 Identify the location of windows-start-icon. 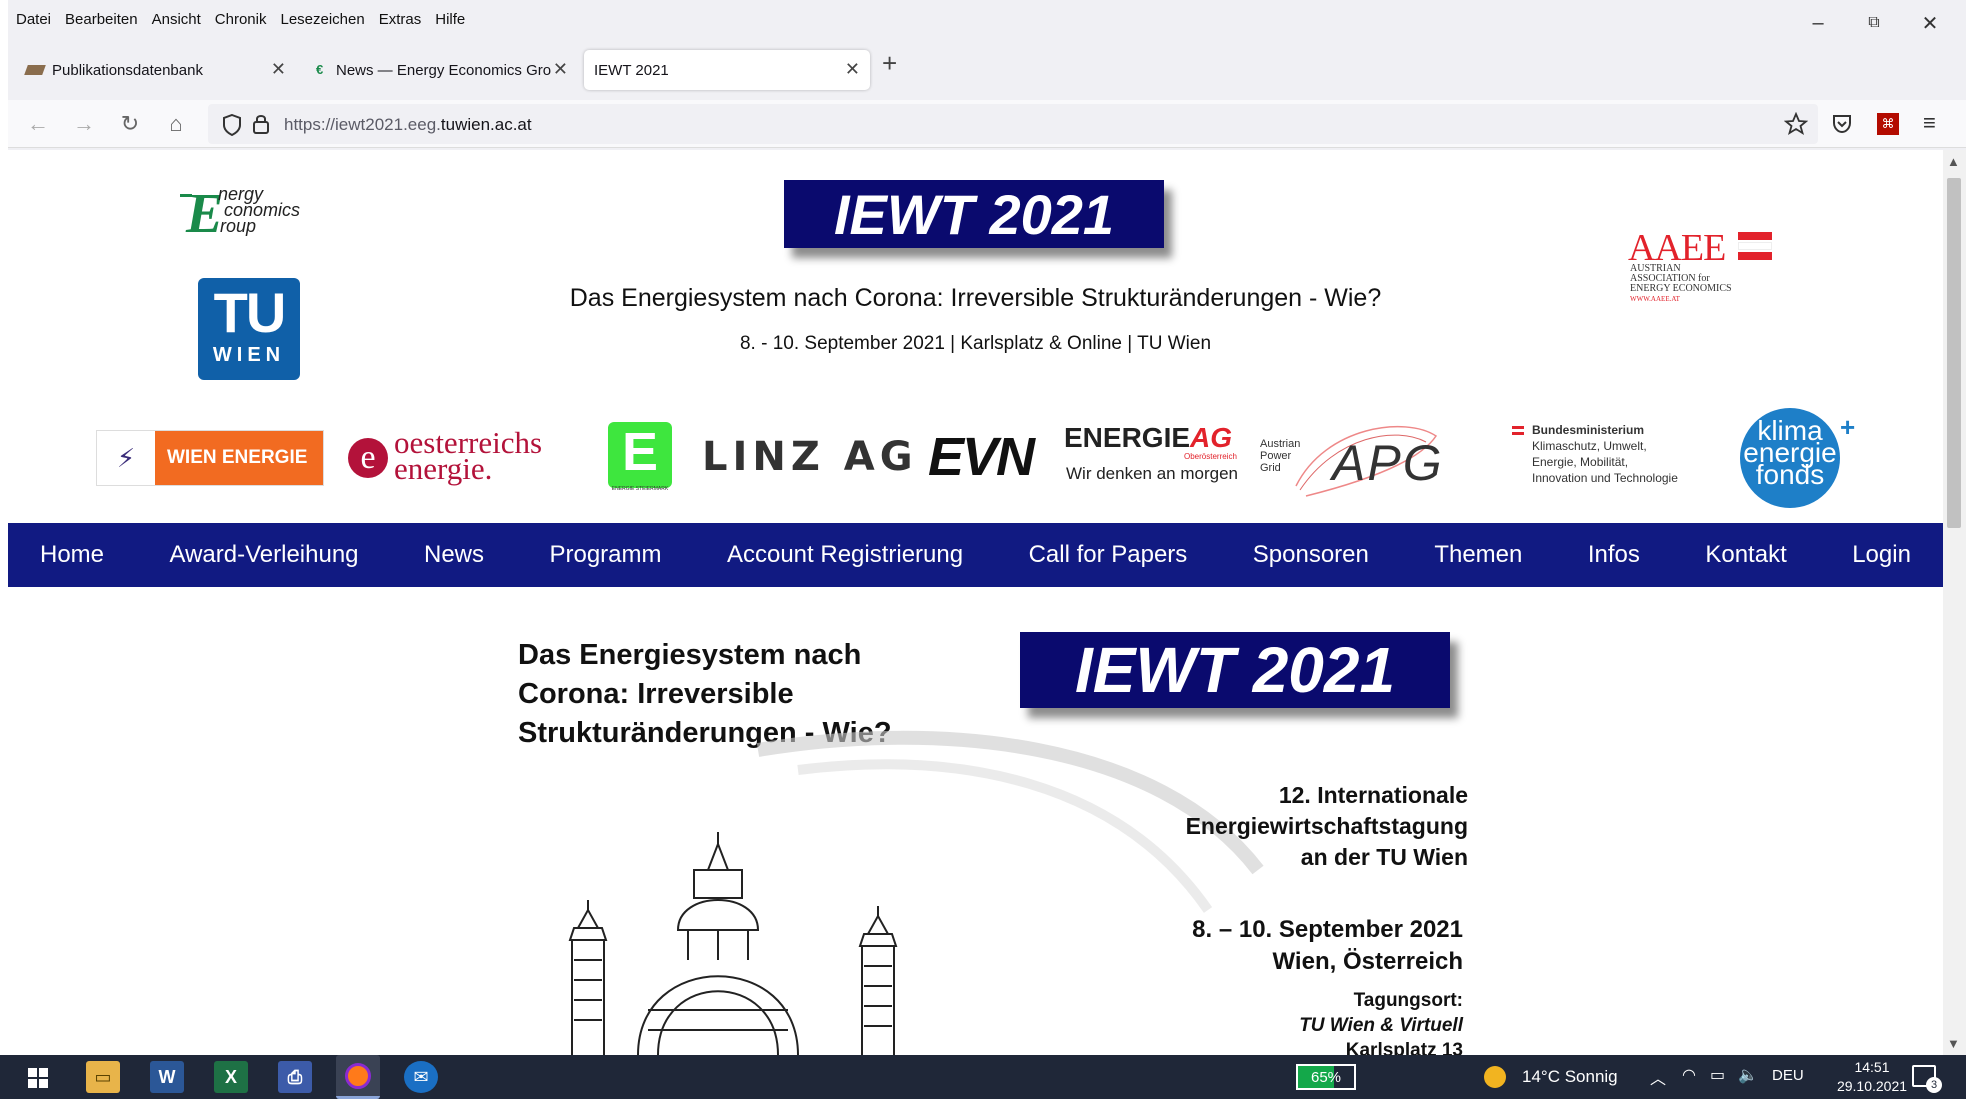
(38, 1078).